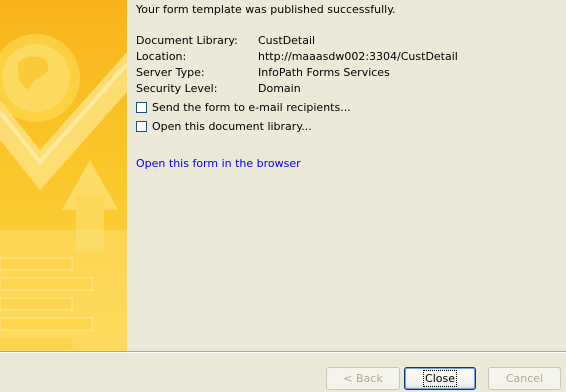  I want to click on detail-value: http://maaasdw002:3304/CustDetail, so click(358, 56).